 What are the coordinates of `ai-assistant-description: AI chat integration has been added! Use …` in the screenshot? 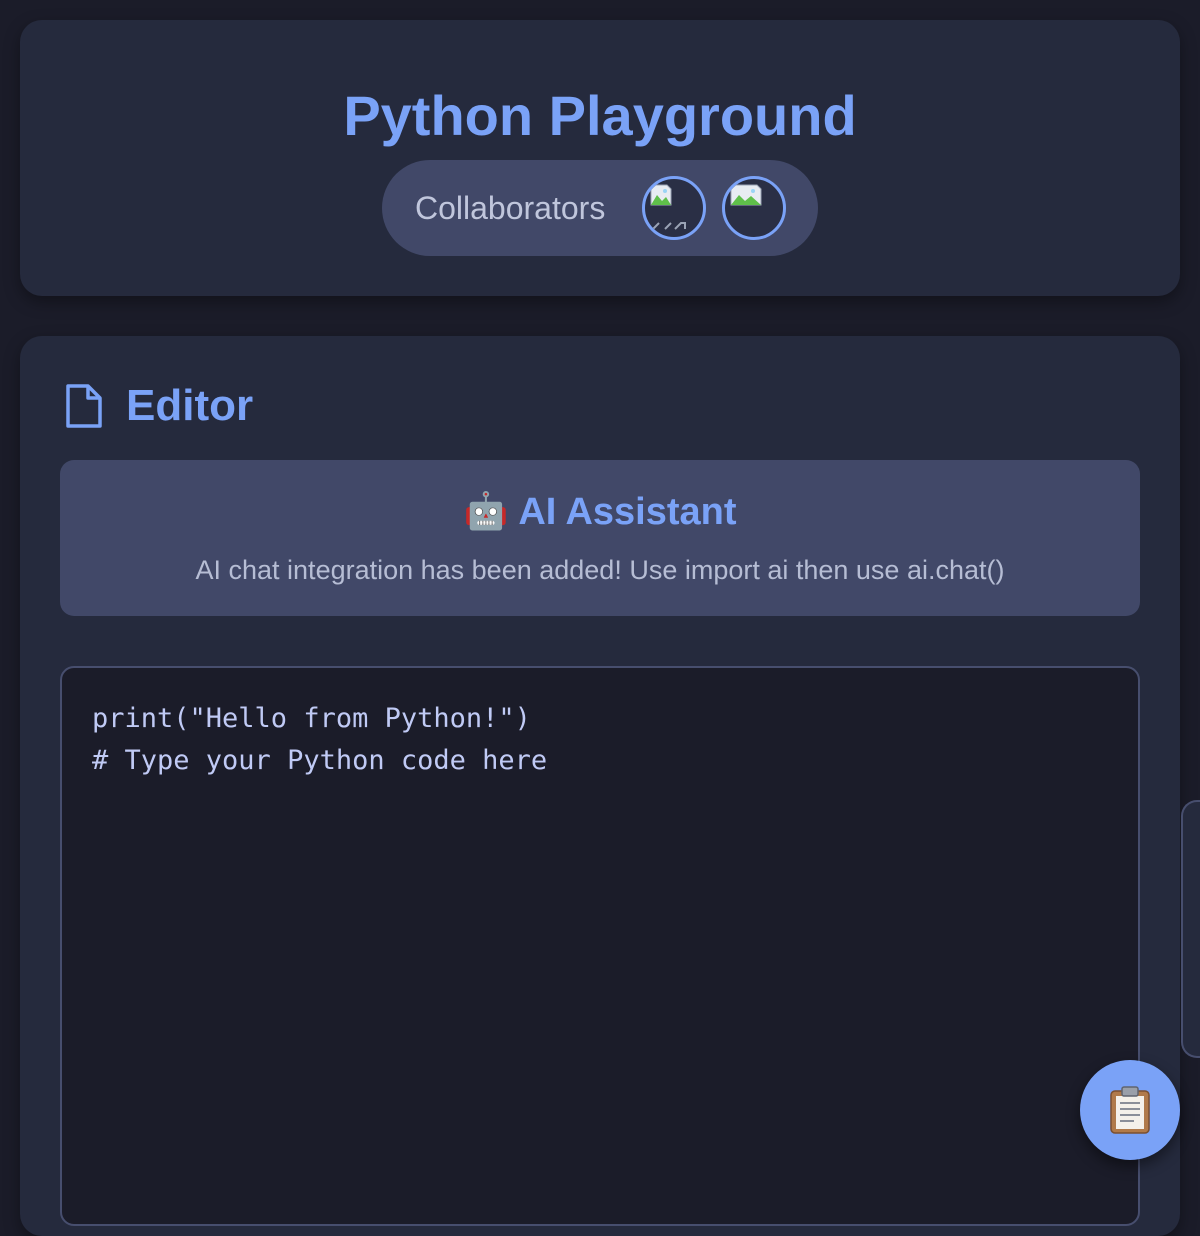 It's located at (600, 570).